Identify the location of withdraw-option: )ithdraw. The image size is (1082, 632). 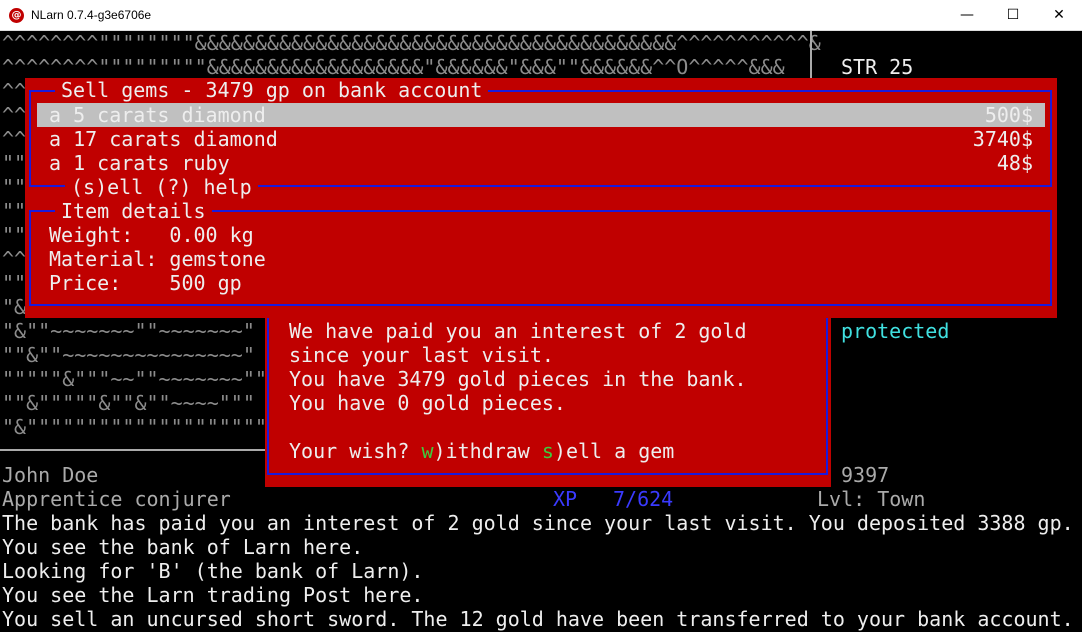
(488, 451).